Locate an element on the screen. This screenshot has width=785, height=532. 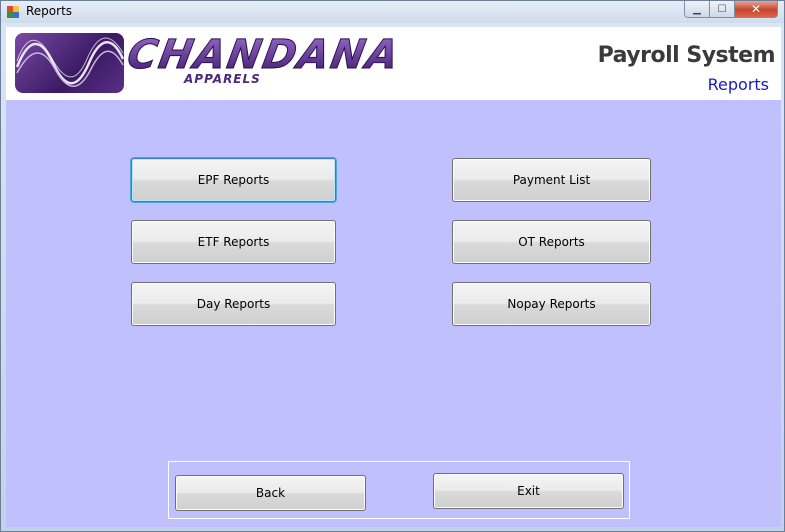
ot-reports-button: OT Reports is located at coordinates (551, 242).